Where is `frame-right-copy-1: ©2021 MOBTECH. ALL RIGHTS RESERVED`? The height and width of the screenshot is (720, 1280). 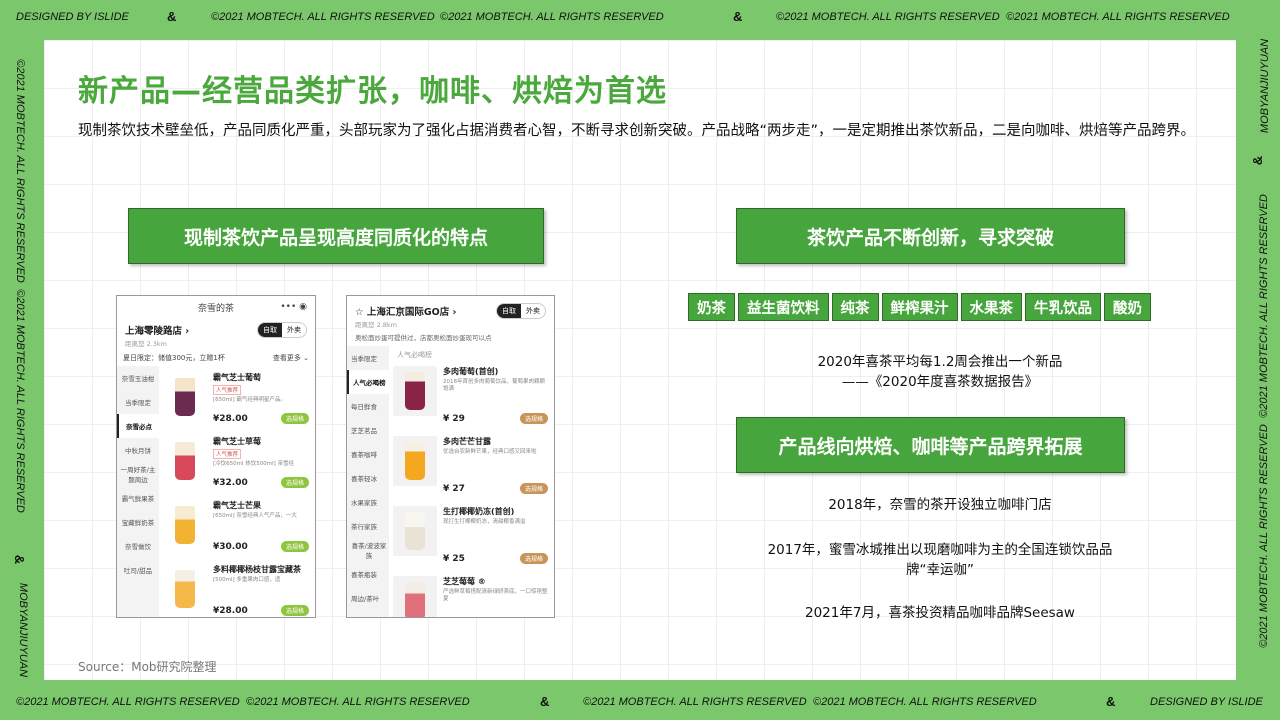
frame-right-copy-1: ©2021 MOBTECH. ALL RIGHTS RESERVED is located at coordinates (1263, 306).